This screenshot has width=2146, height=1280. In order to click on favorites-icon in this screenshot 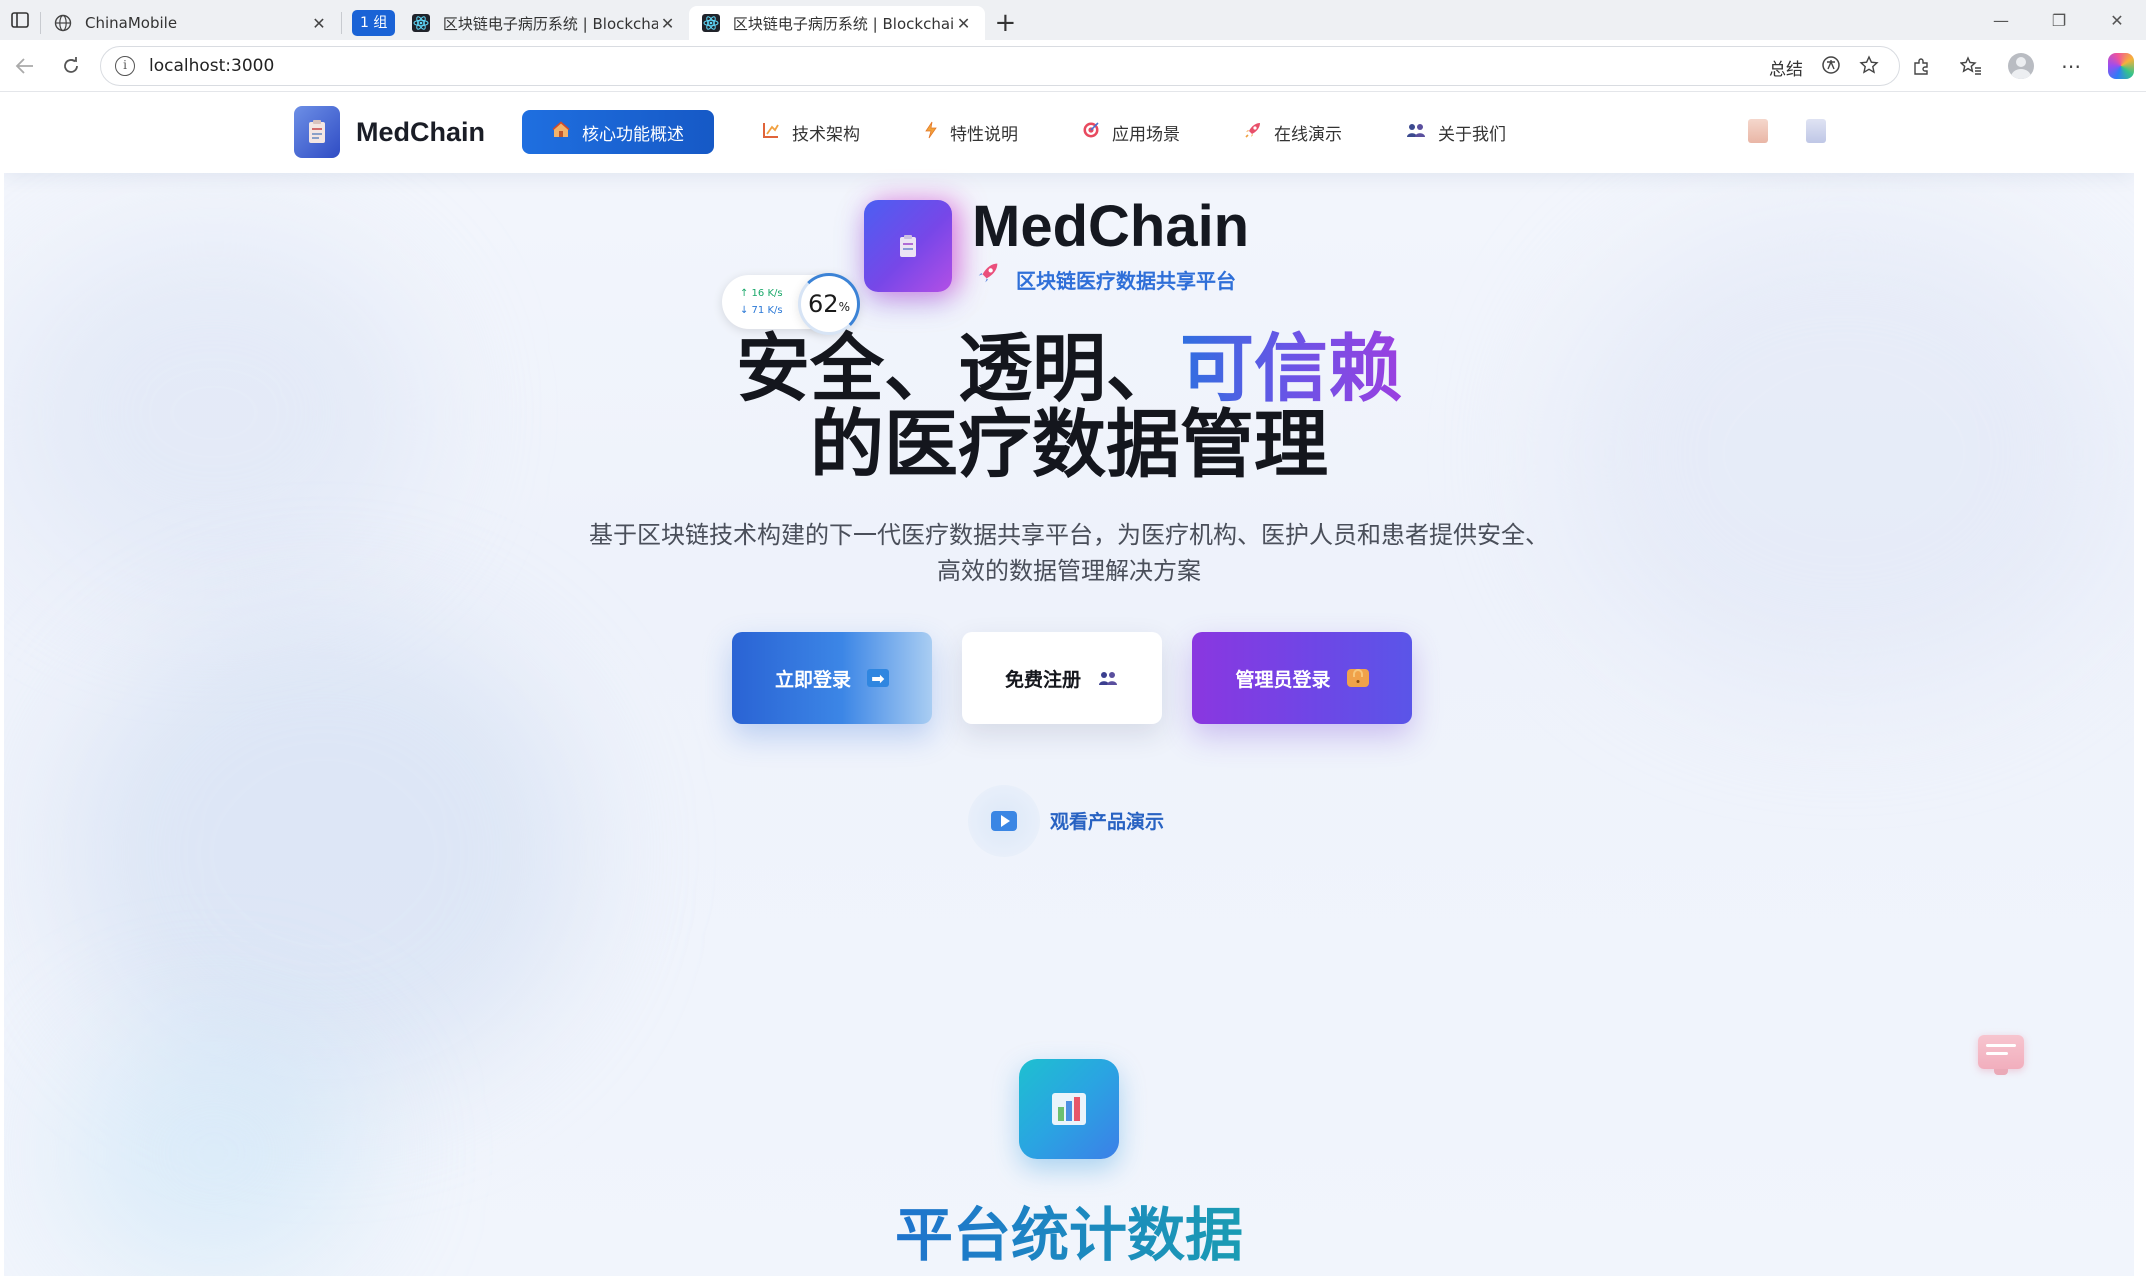, I will do `click(1971, 66)`.